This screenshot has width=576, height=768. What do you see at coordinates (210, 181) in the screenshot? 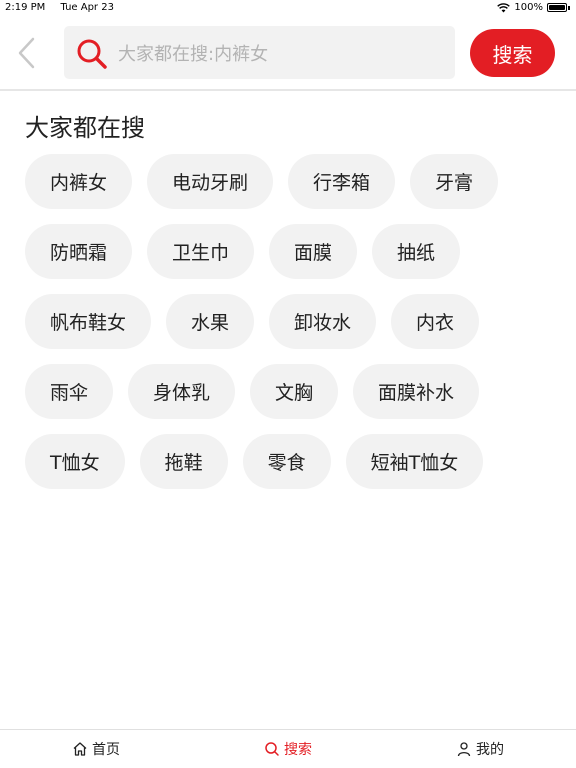
I see `search-tag: 电动牙刷` at bounding box center [210, 181].